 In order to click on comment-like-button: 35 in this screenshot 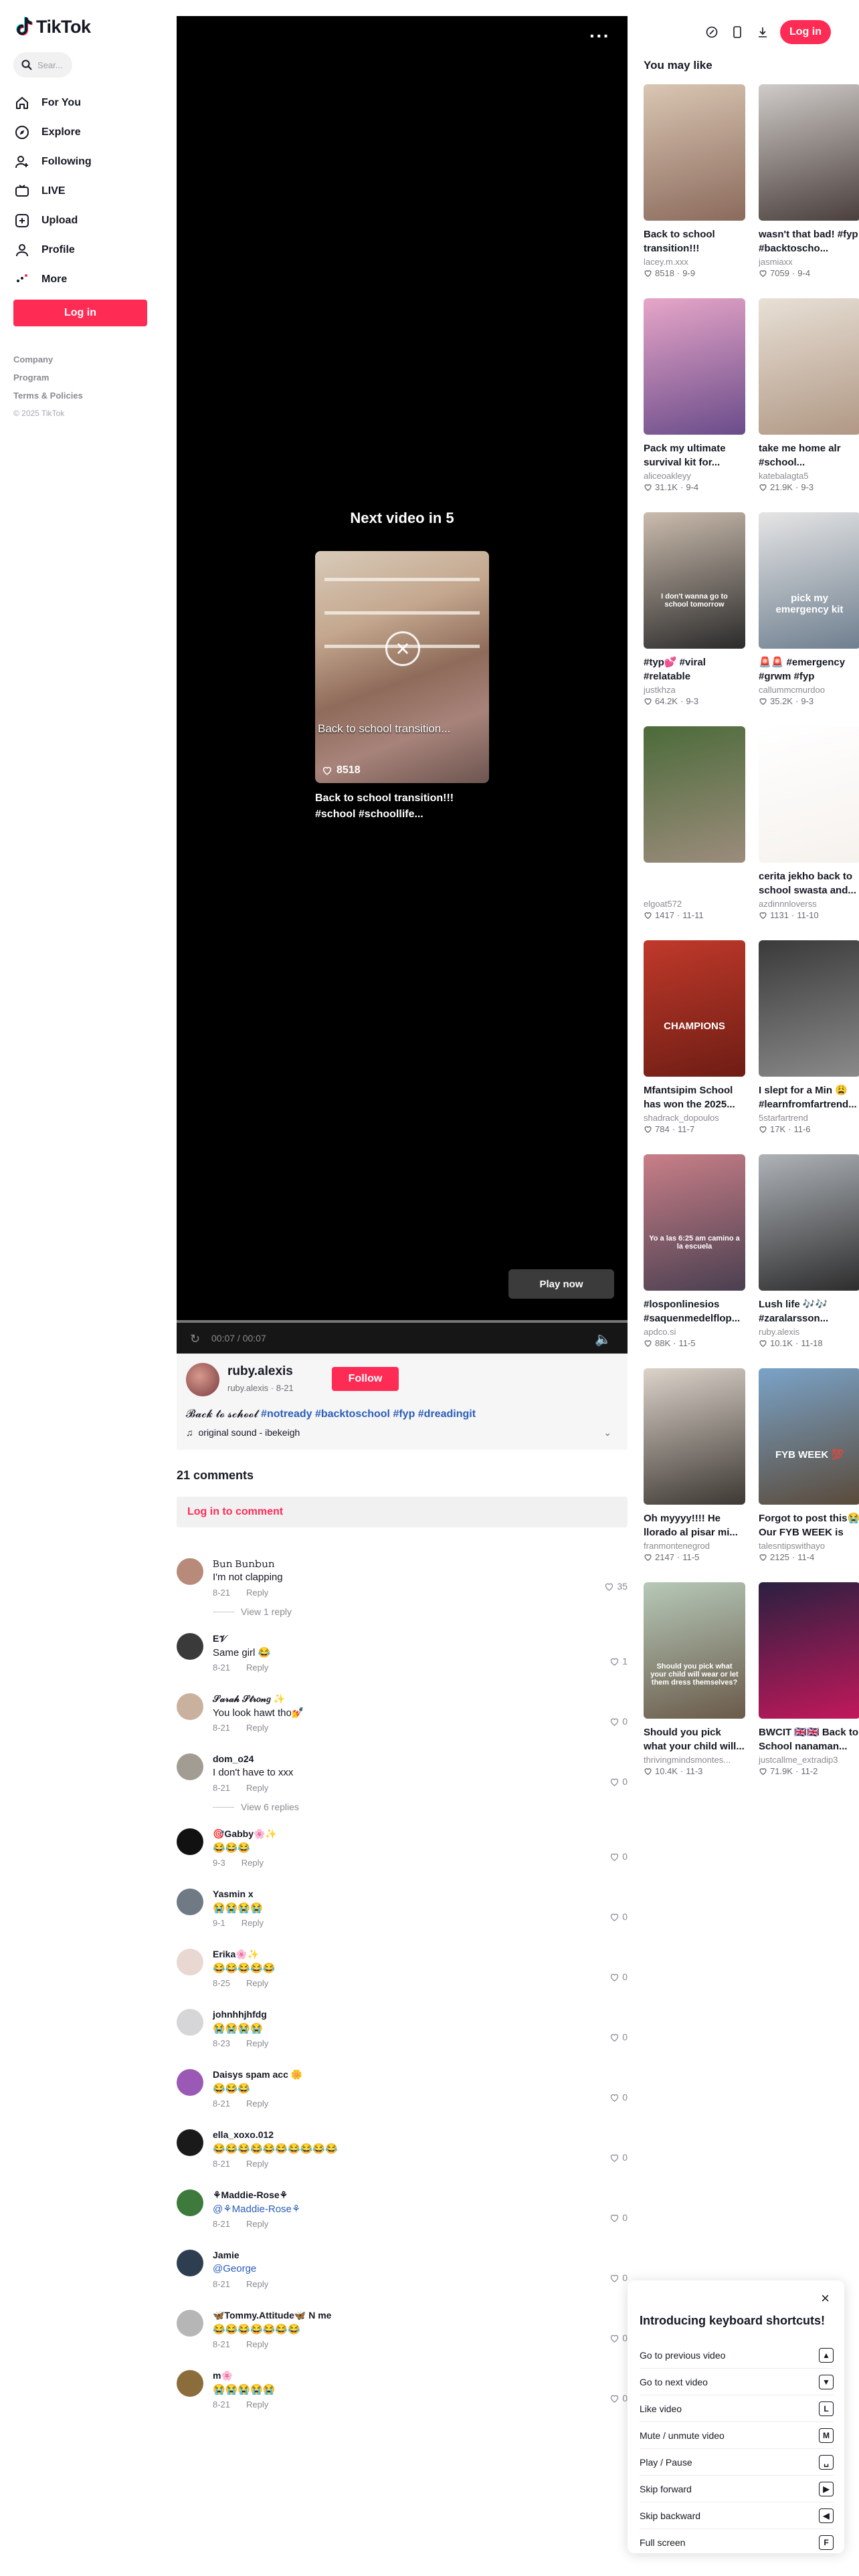, I will do `click(616, 1586)`.